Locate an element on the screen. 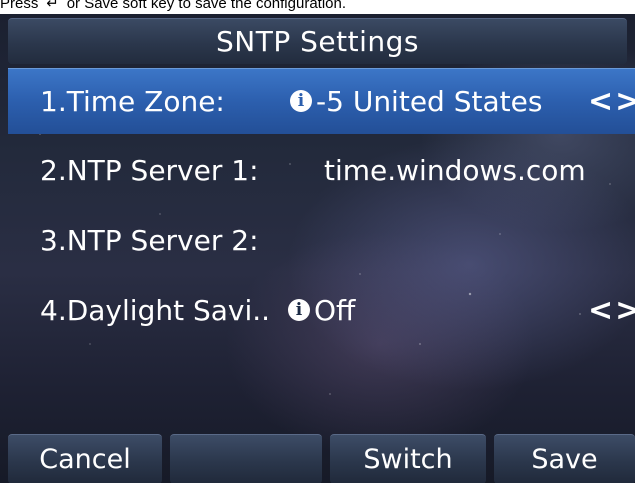 This screenshot has height=483, width=635. setting-row-ntp-server-1: 2.NTP Server 1: time.windows.com is located at coordinates (321, 171).